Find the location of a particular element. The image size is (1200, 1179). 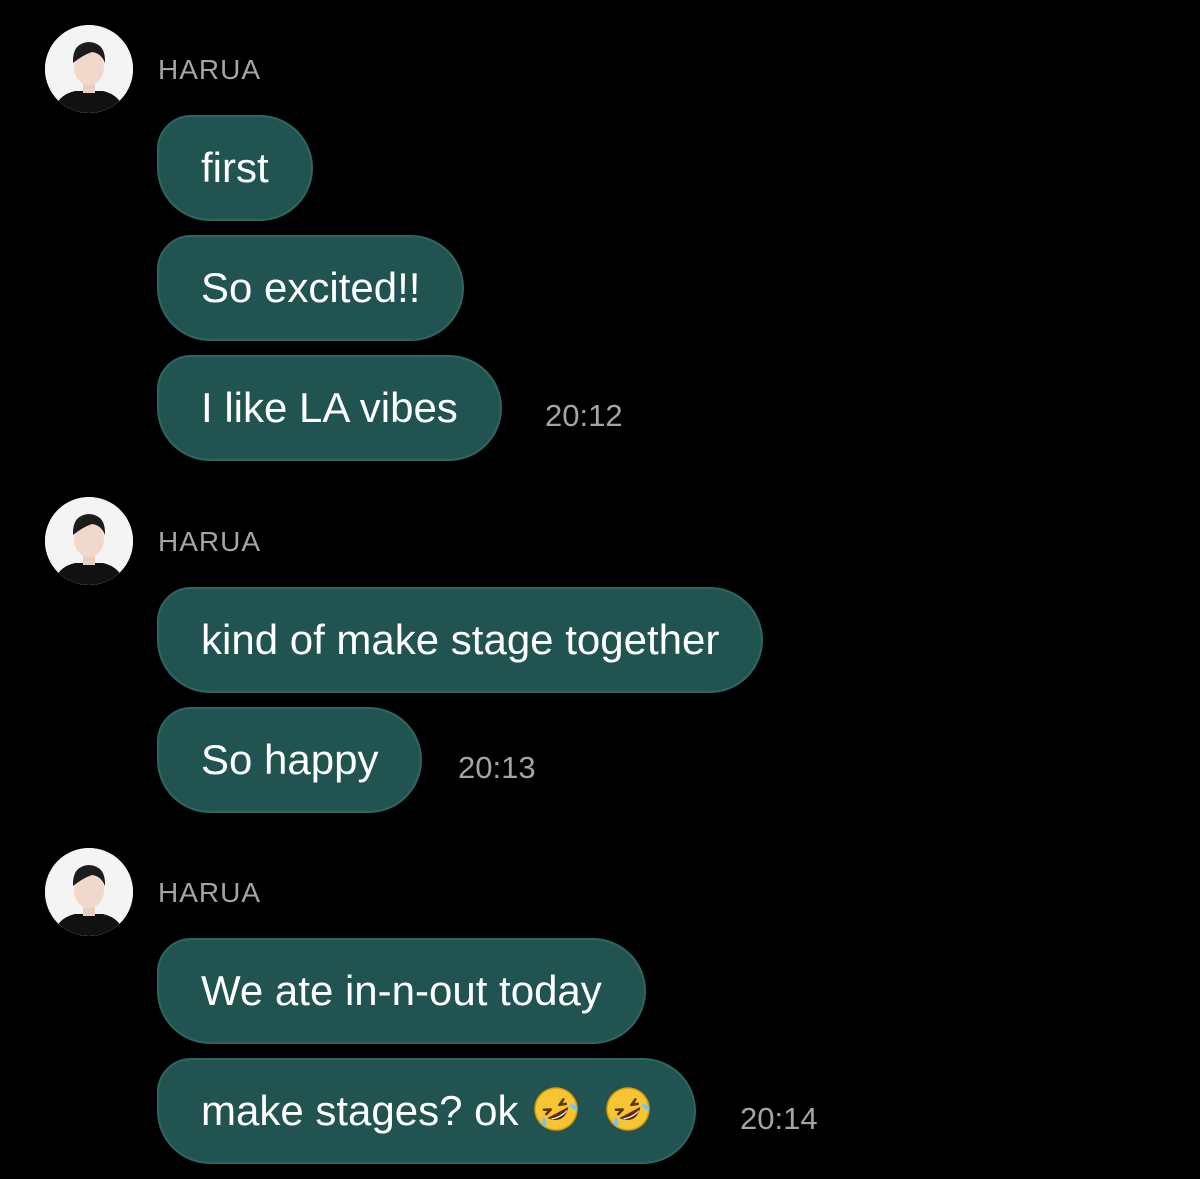

message-timestamp: 20:13 is located at coordinates (497, 767).